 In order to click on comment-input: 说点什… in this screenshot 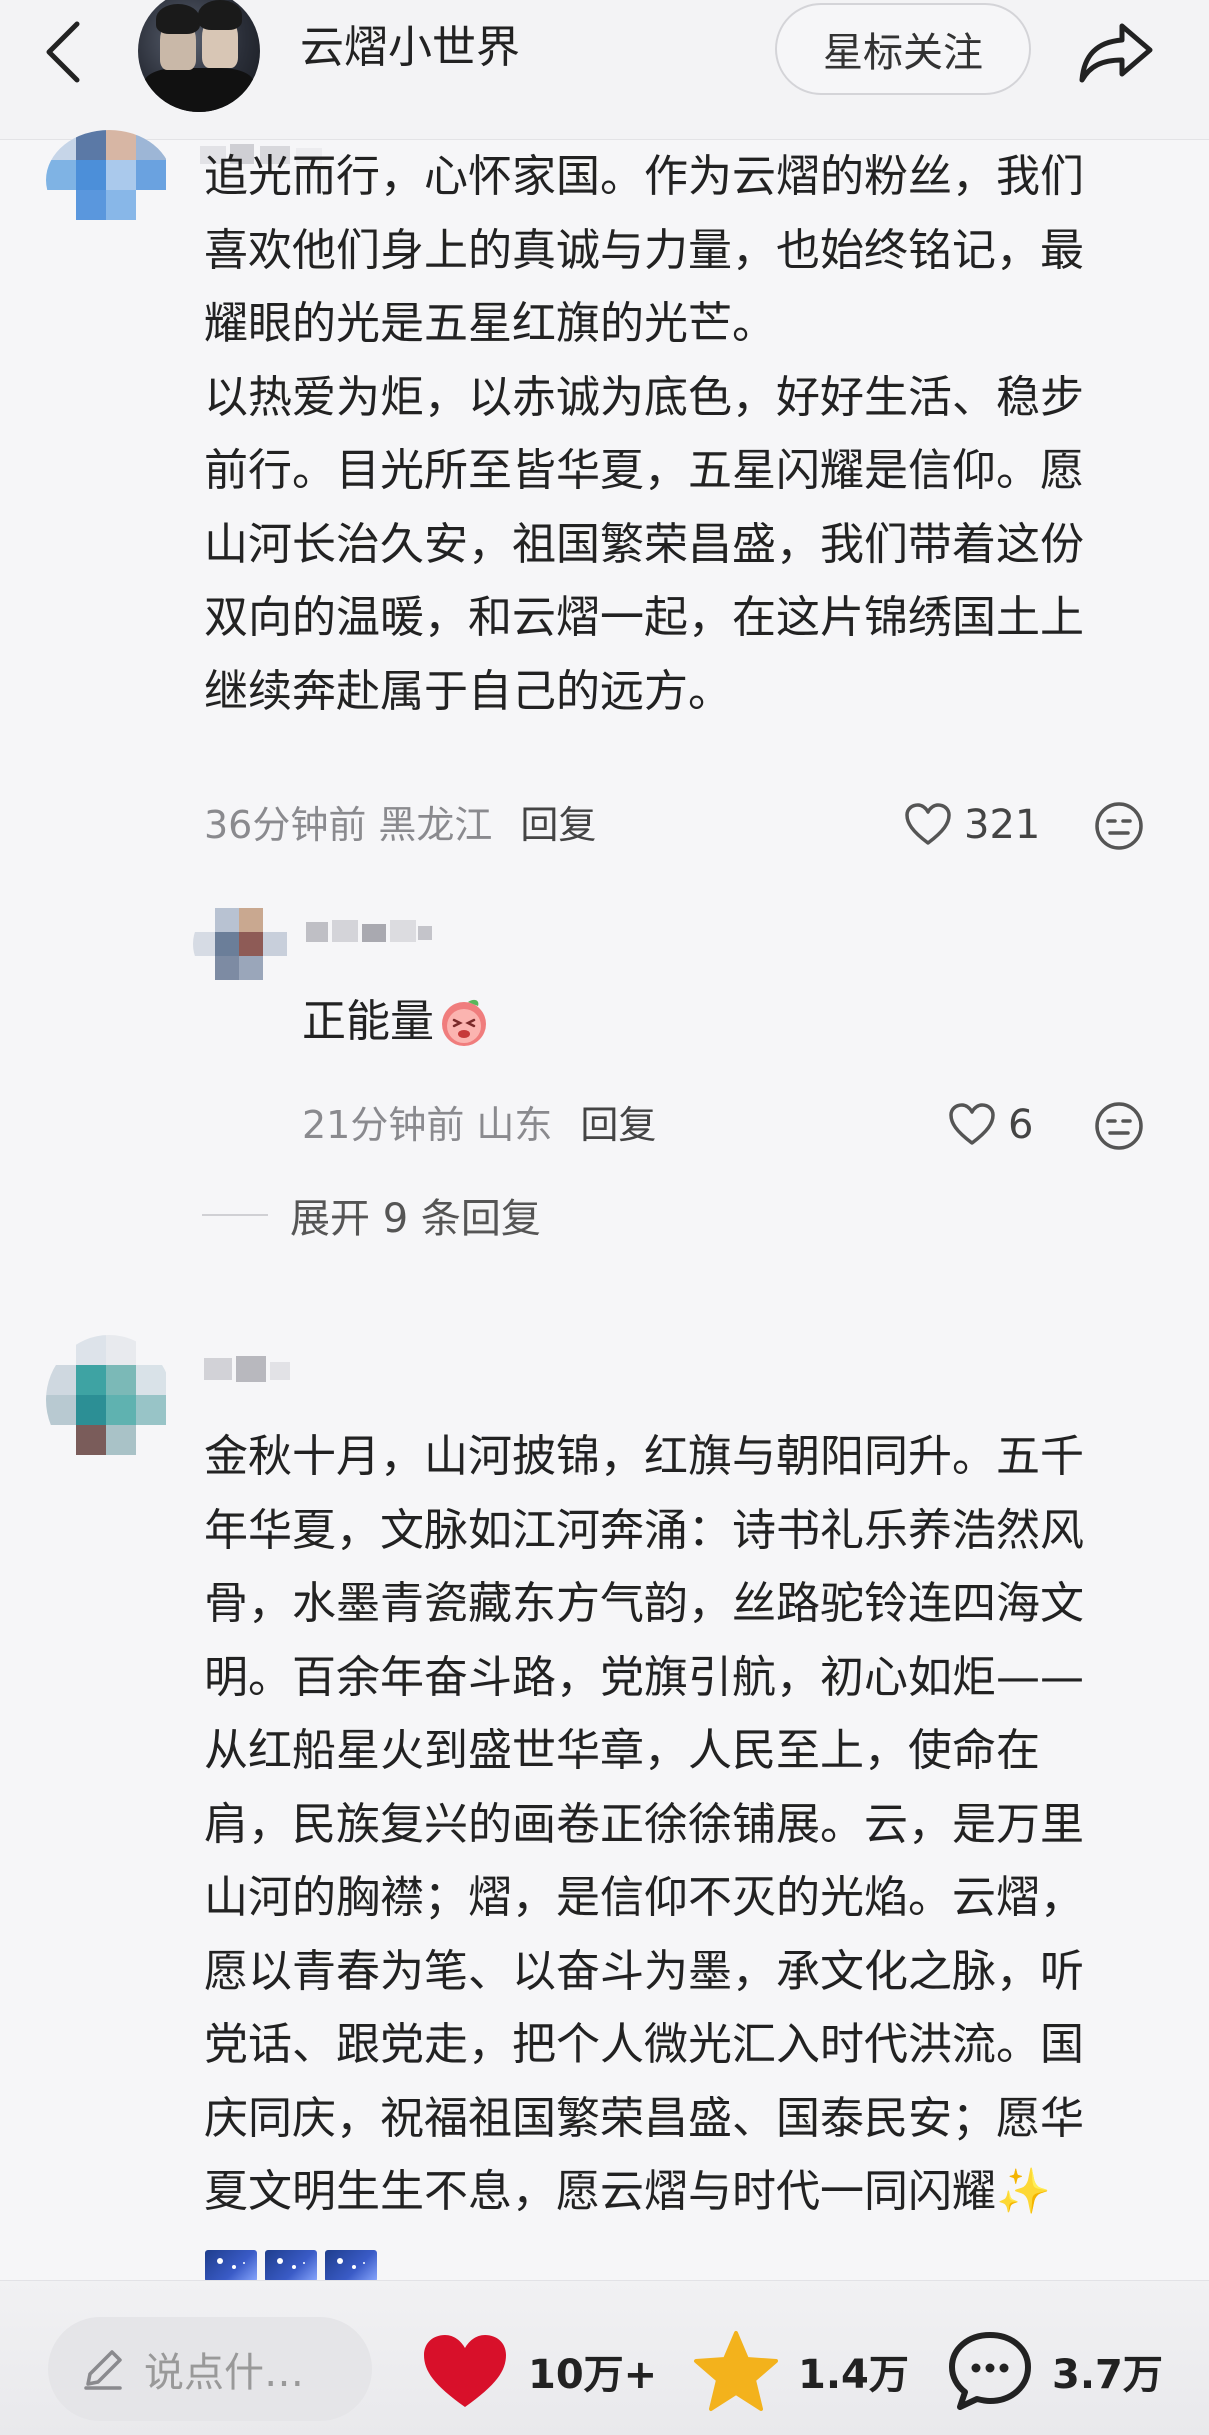, I will do `click(210, 2369)`.